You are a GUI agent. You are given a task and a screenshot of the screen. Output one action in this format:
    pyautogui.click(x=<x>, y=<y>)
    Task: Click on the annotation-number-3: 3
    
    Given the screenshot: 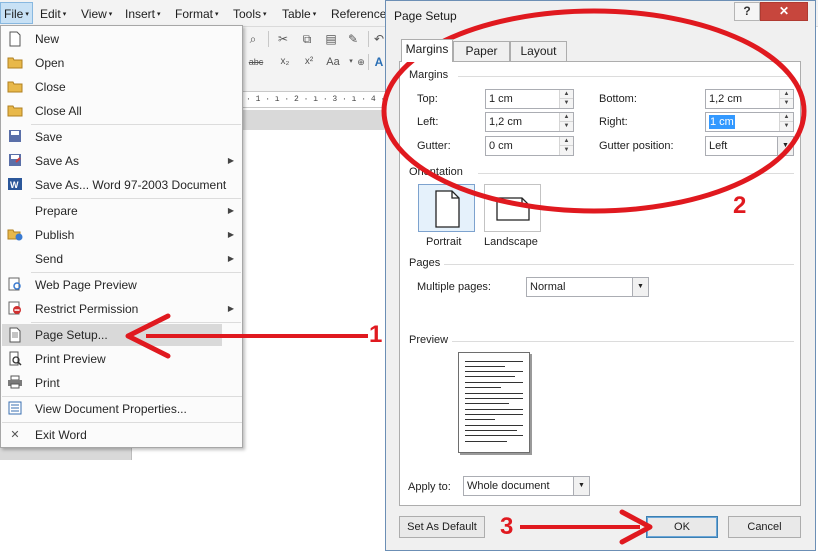 What is the action you would take?
    pyautogui.click(x=507, y=526)
    